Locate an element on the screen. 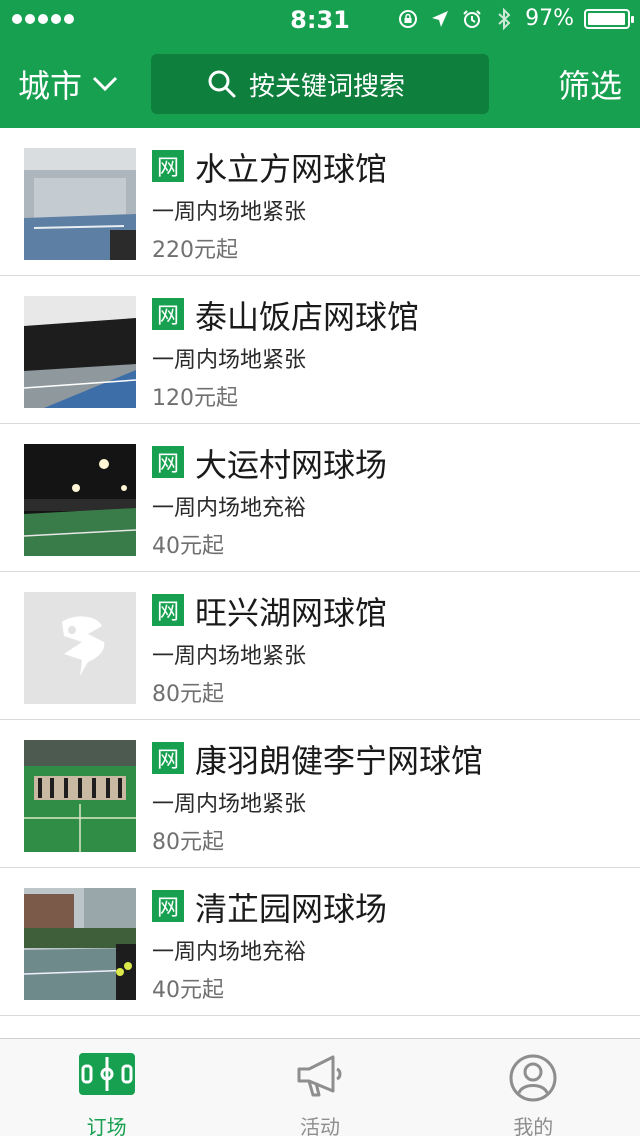 Image resolution: width=640 pixels, height=1136 pixels. tab-booking: 订场 is located at coordinates (106, 1087).